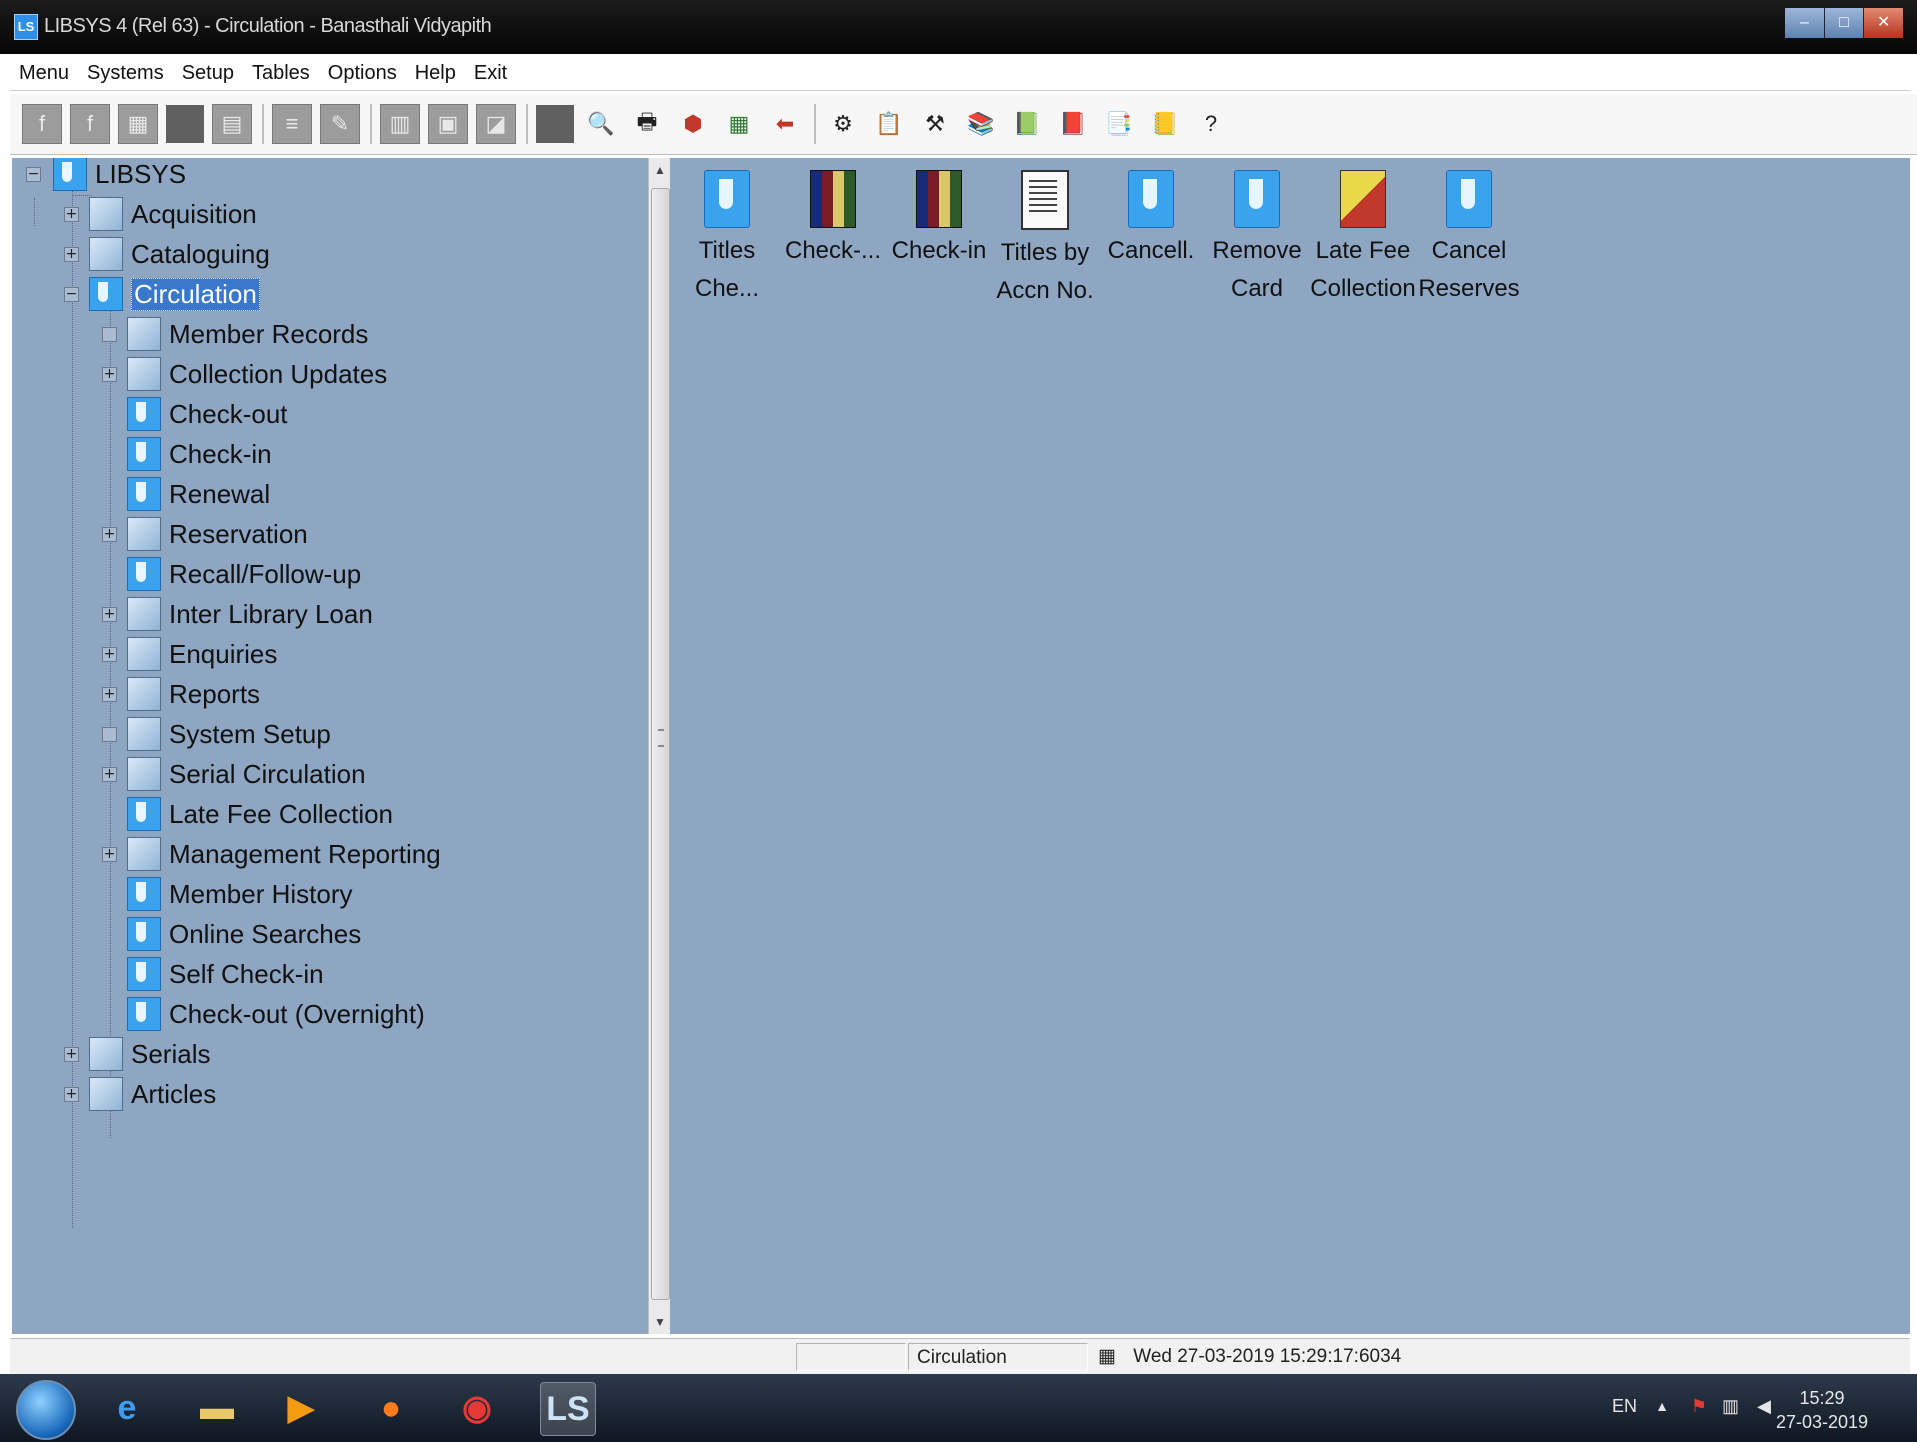 Image resolution: width=1917 pixels, height=1442 pixels. Describe the element at coordinates (225, 974) in the screenshot. I see `tree-item-self-check-in: Self Check-in` at that location.